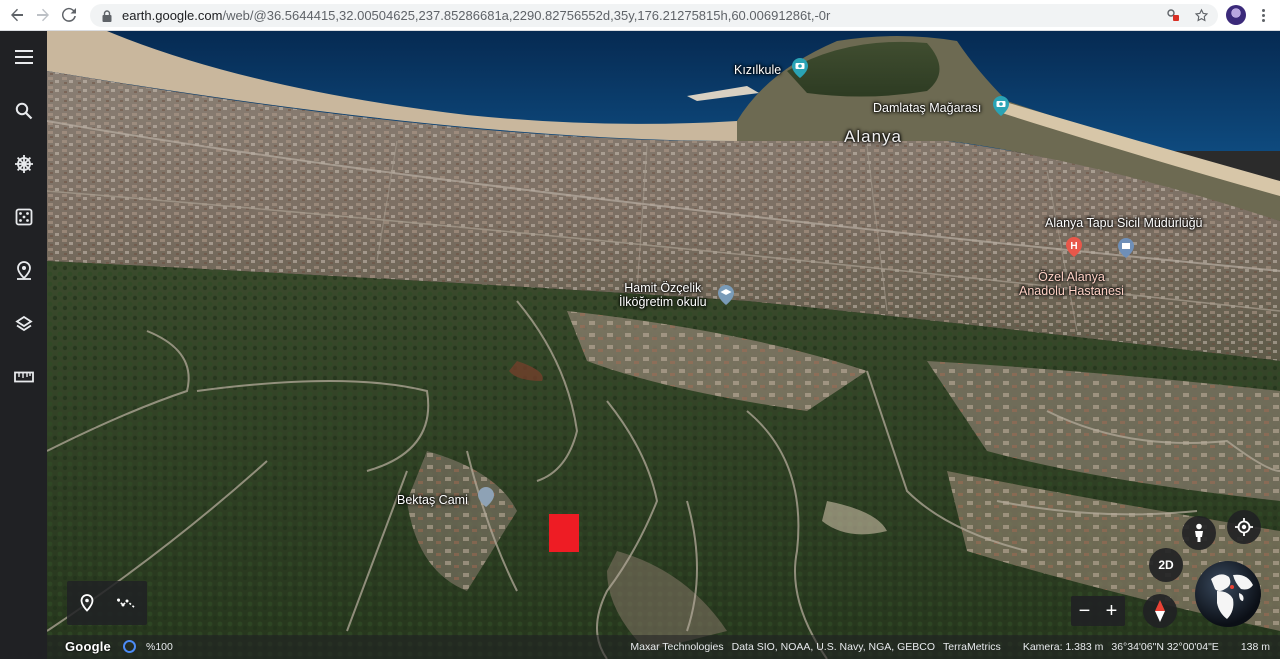 This screenshot has height=659, width=1280. Describe the element at coordinates (172, 15) in the screenshot. I see `url-host: earth.google.com` at that location.